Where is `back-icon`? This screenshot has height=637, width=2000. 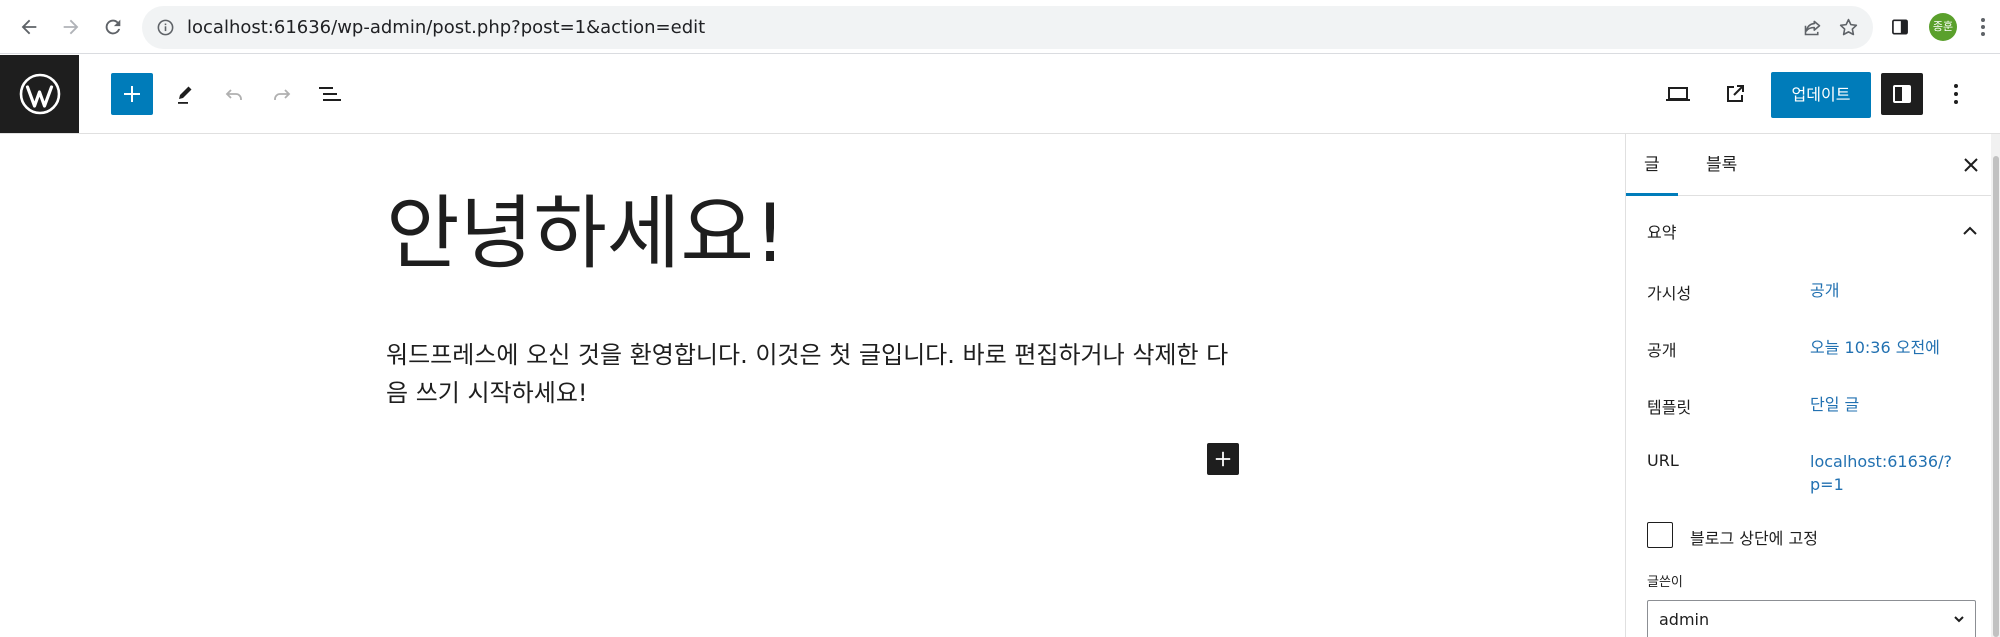
back-icon is located at coordinates (29, 27).